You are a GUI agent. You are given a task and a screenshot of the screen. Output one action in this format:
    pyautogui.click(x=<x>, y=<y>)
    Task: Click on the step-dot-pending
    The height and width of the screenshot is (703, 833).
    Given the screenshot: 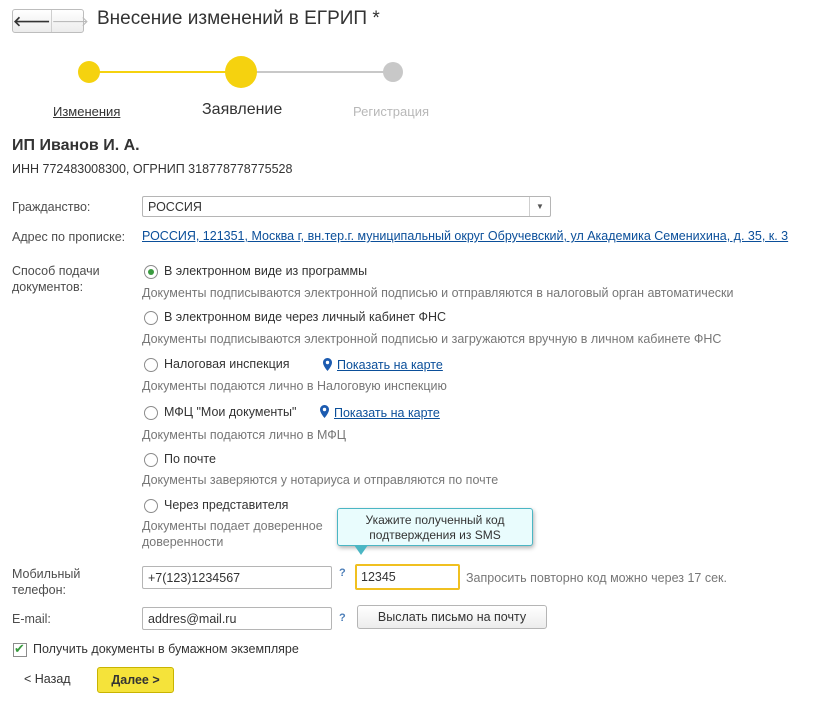 What is the action you would take?
    pyautogui.click(x=393, y=72)
    